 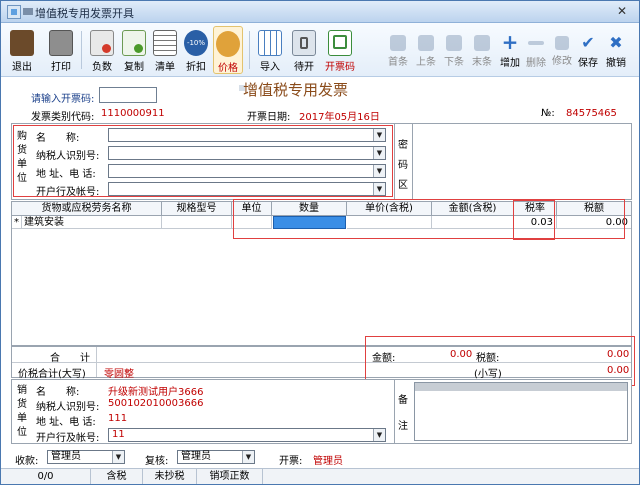 I want to click on signoff-row: 收款: 管理员 ▼ 复核: 管理员 ▼ 开票: 管理员, so click(x=320, y=457).